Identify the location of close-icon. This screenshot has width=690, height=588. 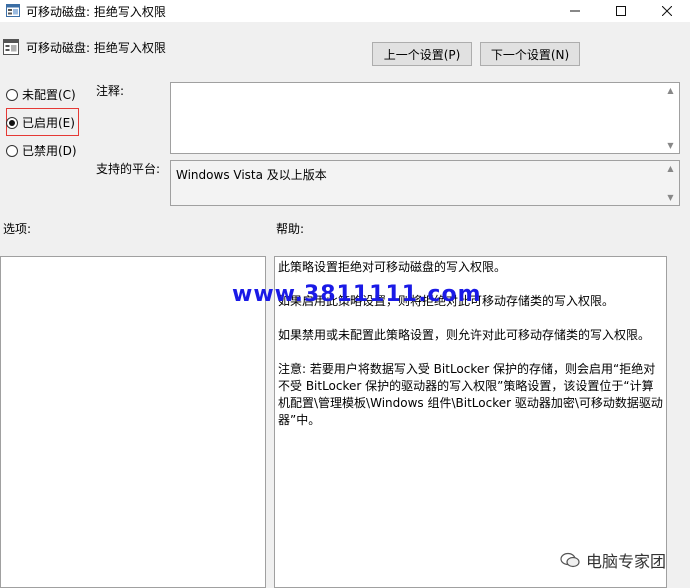
(667, 11).